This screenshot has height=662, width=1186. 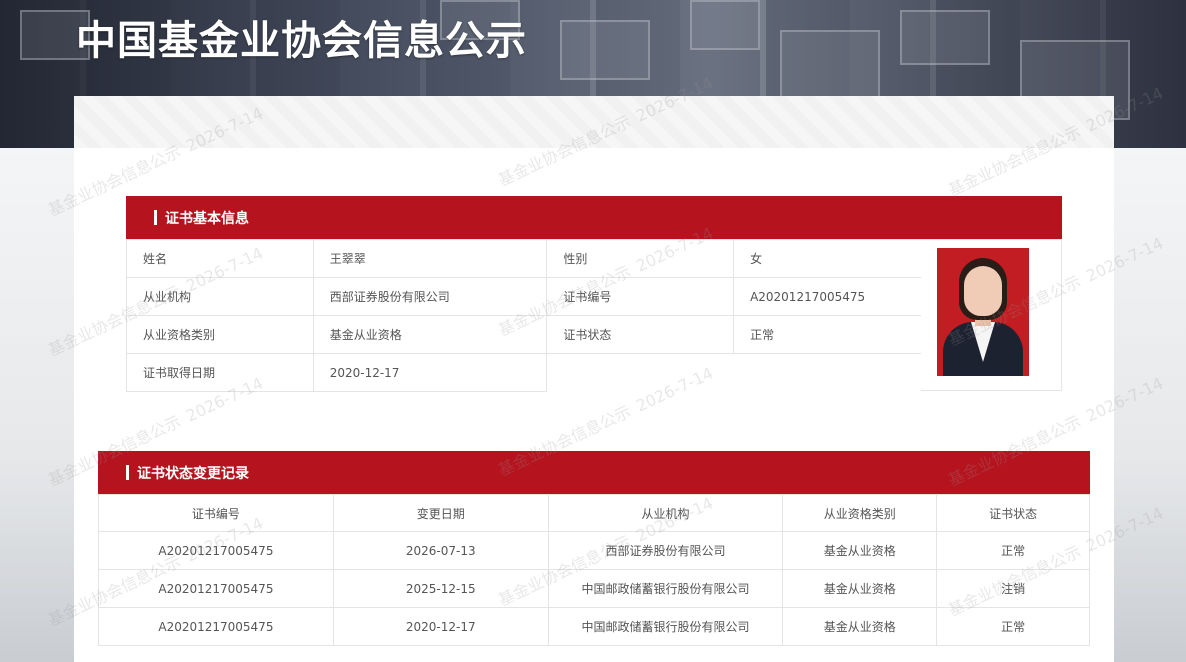 I want to click on field-label: 证书取得日期, so click(x=220, y=372).